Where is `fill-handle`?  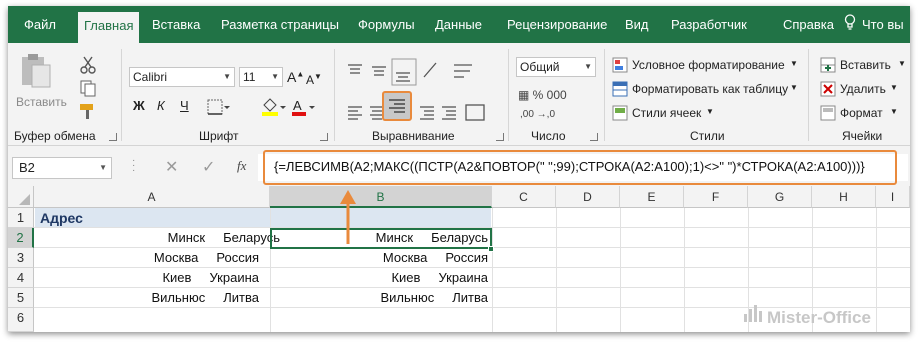 fill-handle is located at coordinates (491, 249).